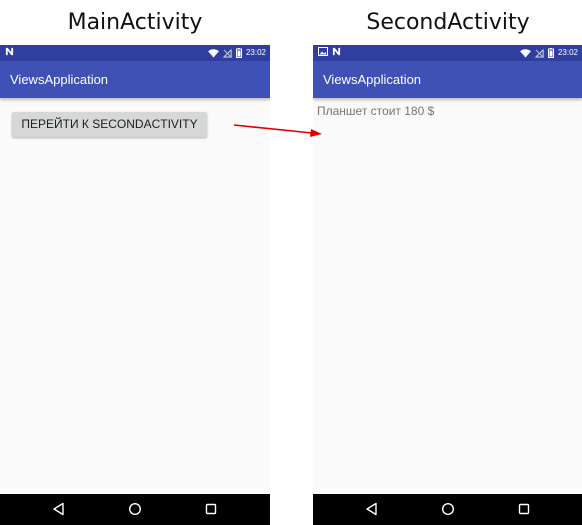 Image resolution: width=582 pixels, height=525 pixels. I want to click on arrow-shaft, so click(273, 129).